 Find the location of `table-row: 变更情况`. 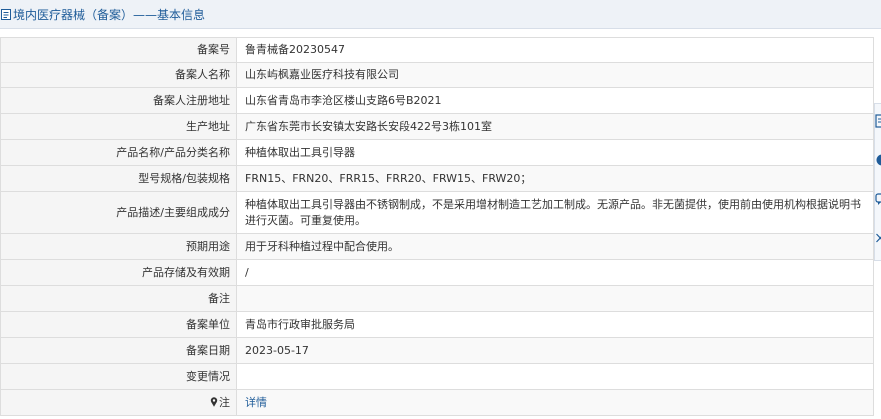

table-row: 变更情况 is located at coordinates (437, 376).